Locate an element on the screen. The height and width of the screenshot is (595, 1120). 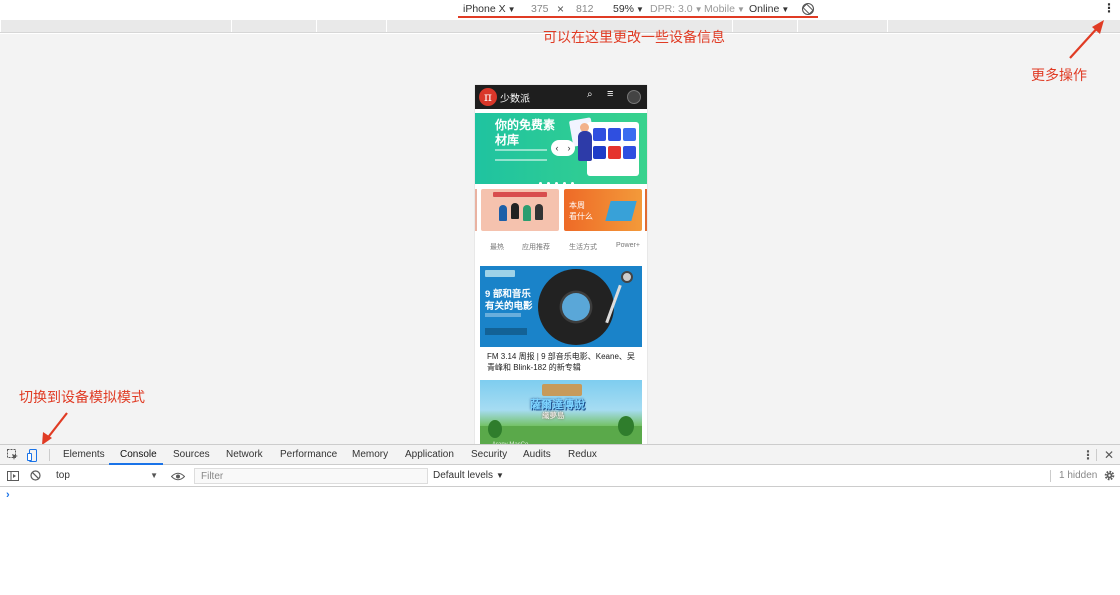
rotate-icon is located at coordinates (808, 12).